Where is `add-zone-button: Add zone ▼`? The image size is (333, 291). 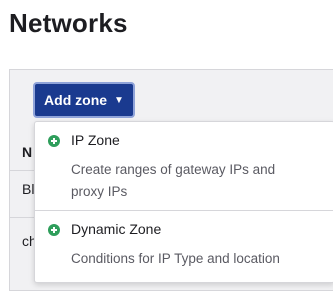
add-zone-button: Add zone ▼ is located at coordinates (84, 100).